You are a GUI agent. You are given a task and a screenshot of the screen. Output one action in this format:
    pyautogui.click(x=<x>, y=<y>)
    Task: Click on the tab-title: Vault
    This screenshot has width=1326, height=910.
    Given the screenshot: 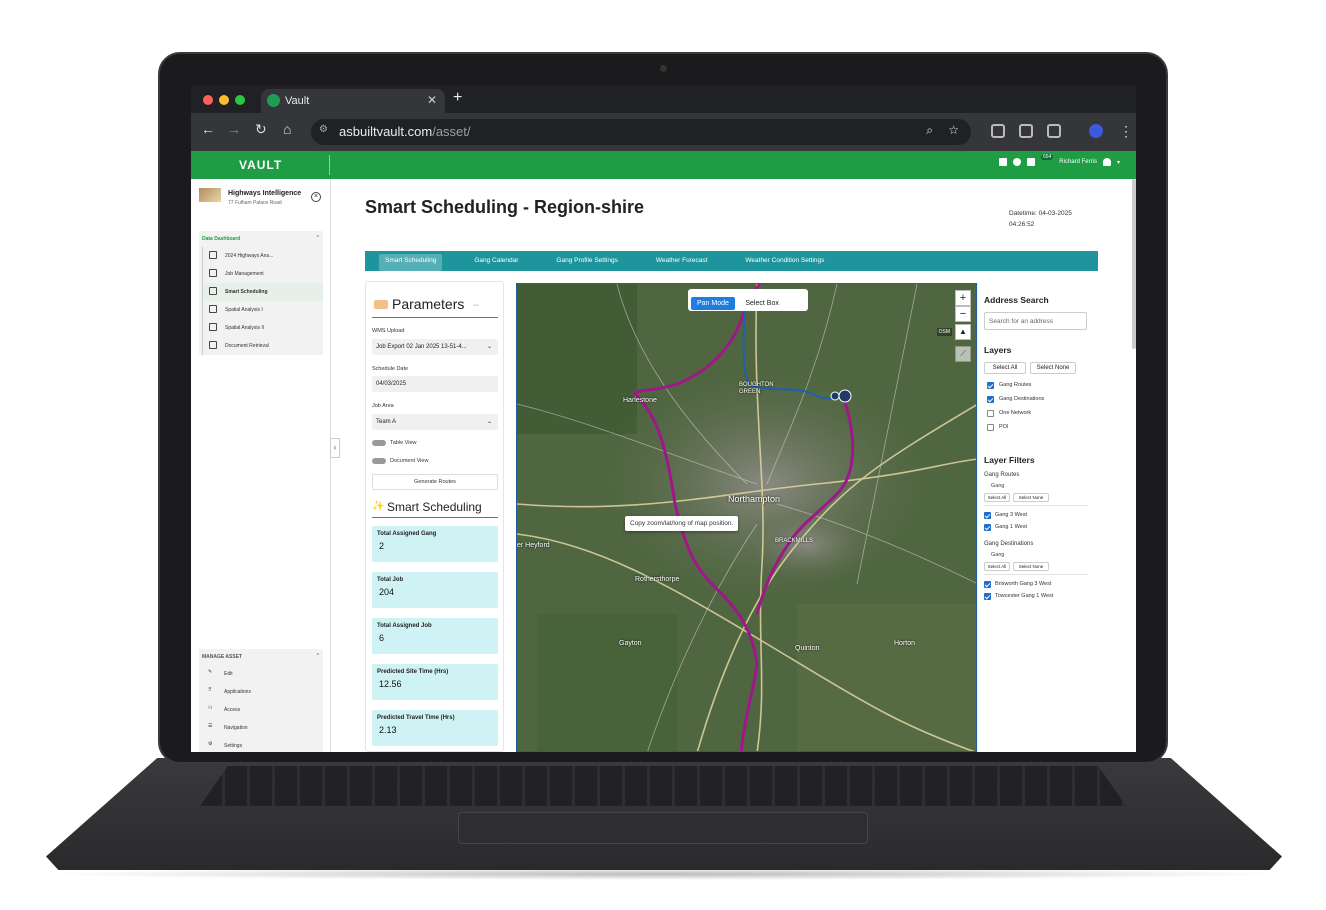 What is the action you would take?
    pyautogui.click(x=297, y=101)
    